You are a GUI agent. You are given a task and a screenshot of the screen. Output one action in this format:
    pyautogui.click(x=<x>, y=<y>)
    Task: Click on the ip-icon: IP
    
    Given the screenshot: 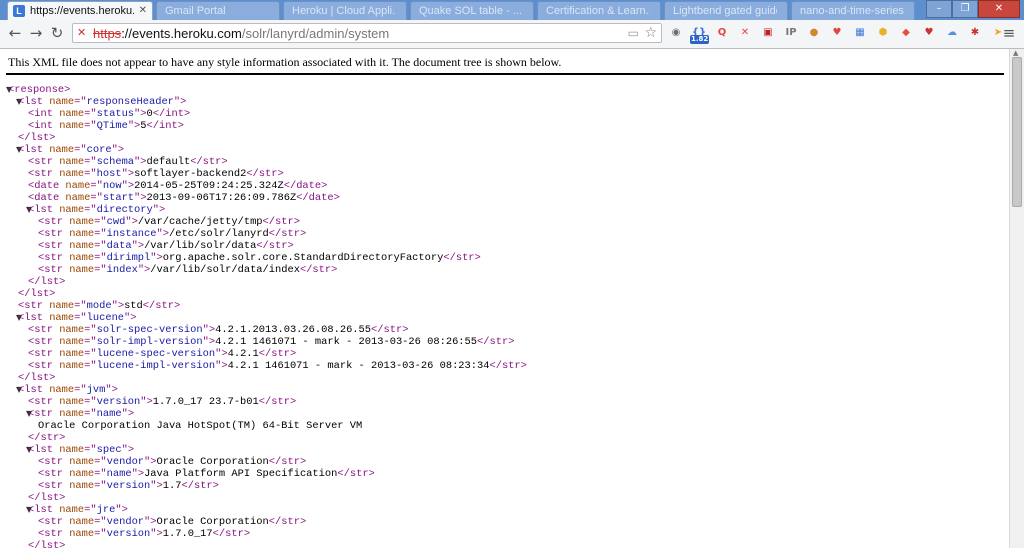 What is the action you would take?
    pyautogui.click(x=791, y=33)
    